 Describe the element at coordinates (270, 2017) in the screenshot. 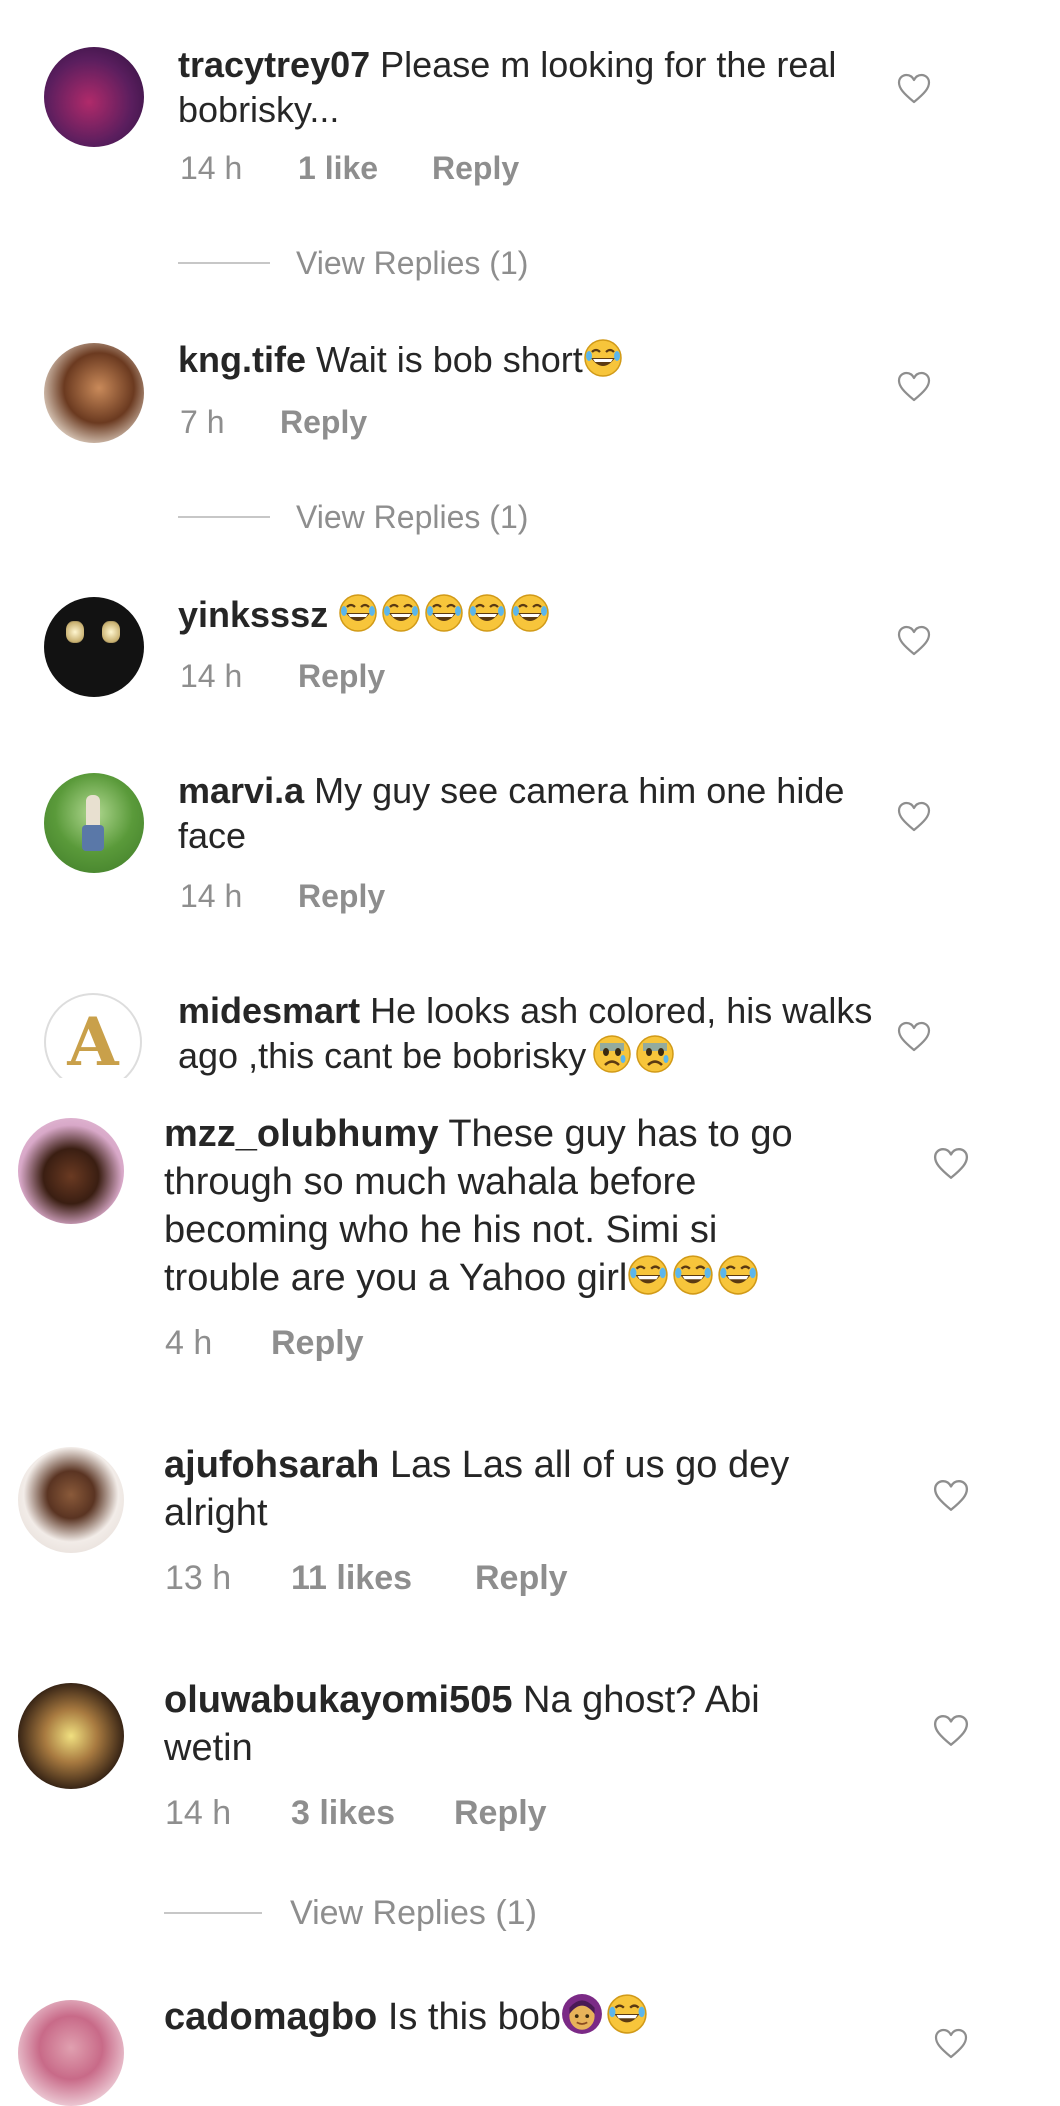

I see `username: cadomagbo` at that location.